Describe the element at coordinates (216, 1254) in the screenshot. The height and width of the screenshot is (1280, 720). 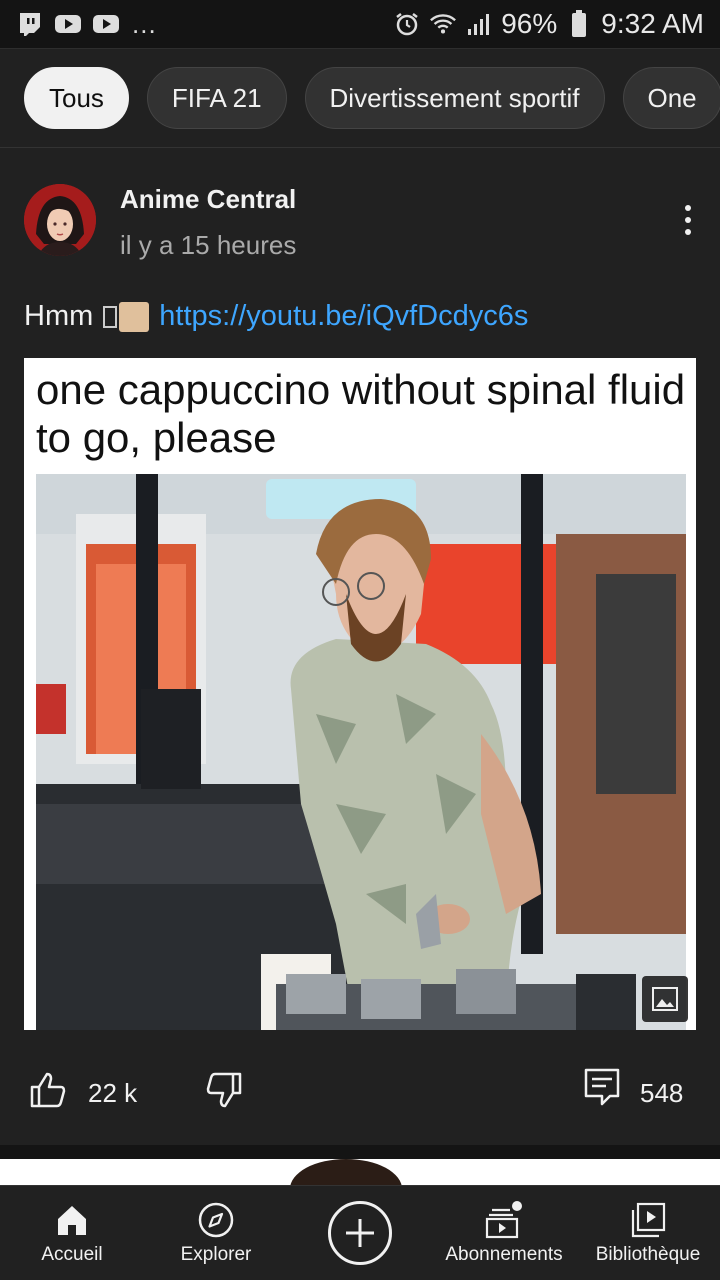
I see `nav-explore-label: Explorer` at that location.